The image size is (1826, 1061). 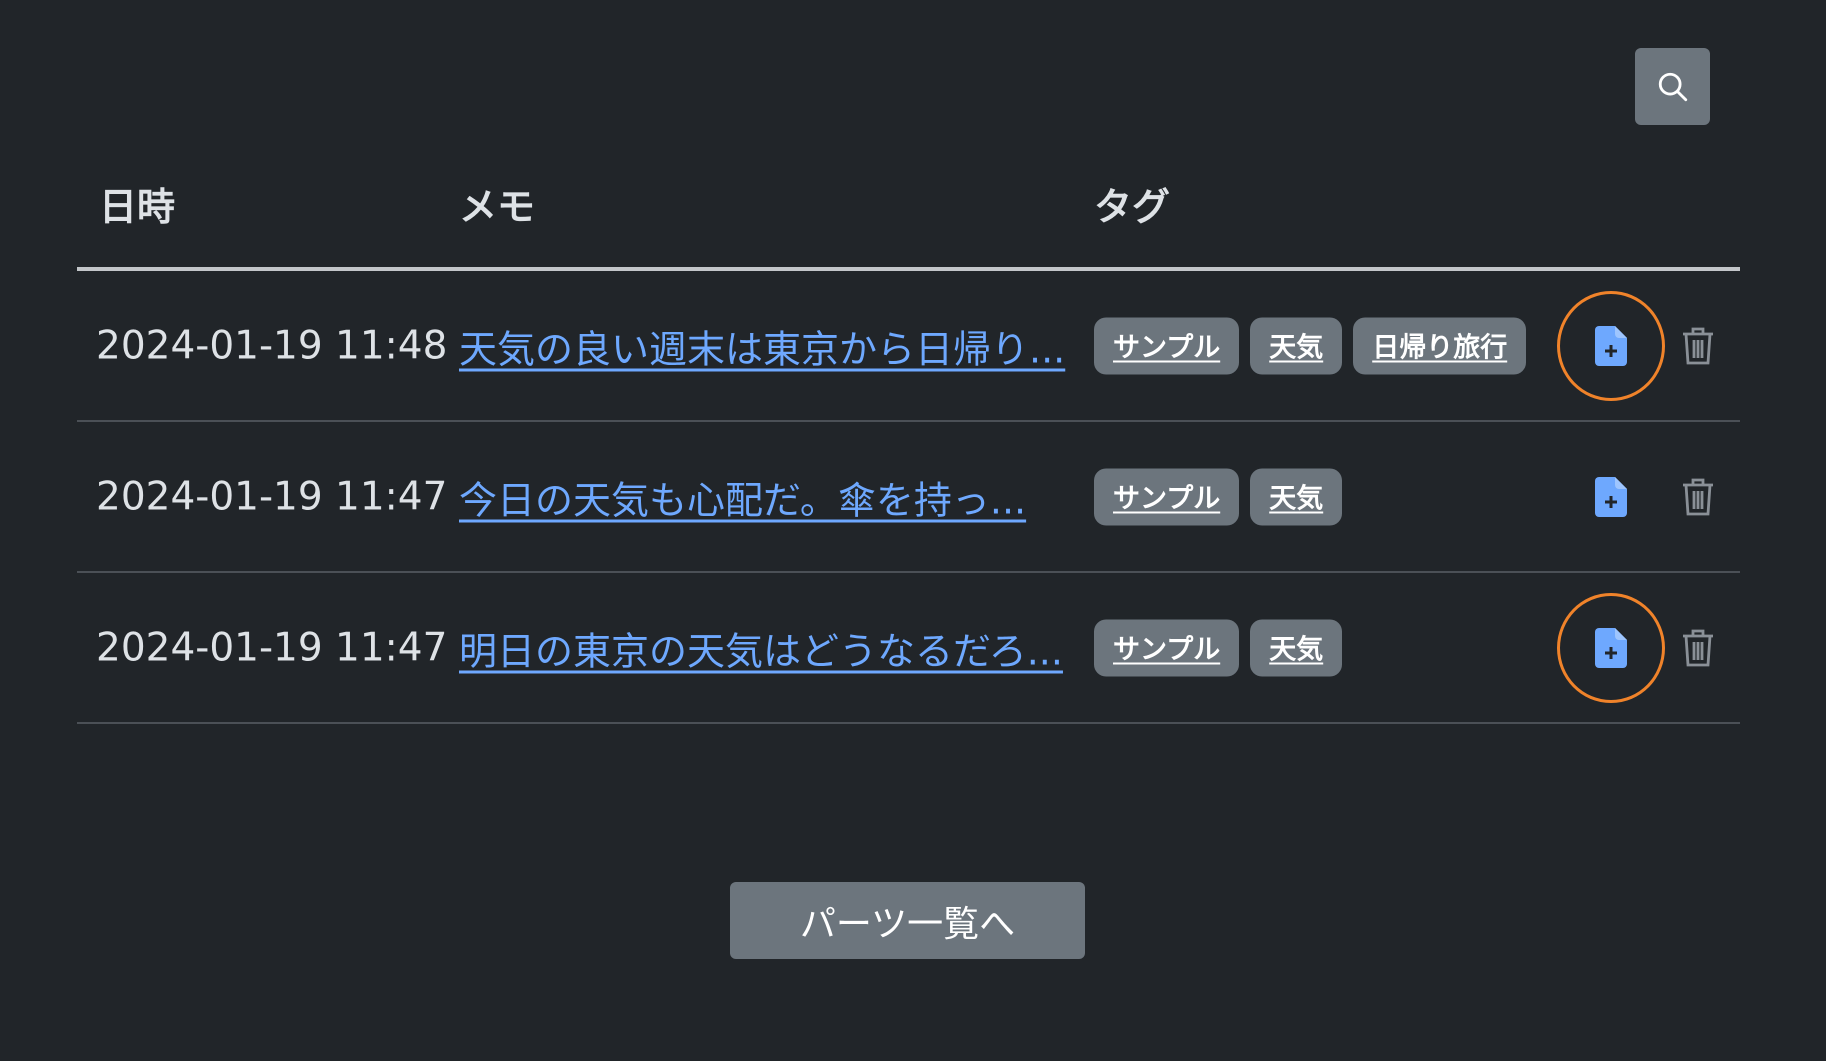 What do you see at coordinates (272, 345) in the screenshot?
I see `row-datetime: 2024-01-19 11:48` at bounding box center [272, 345].